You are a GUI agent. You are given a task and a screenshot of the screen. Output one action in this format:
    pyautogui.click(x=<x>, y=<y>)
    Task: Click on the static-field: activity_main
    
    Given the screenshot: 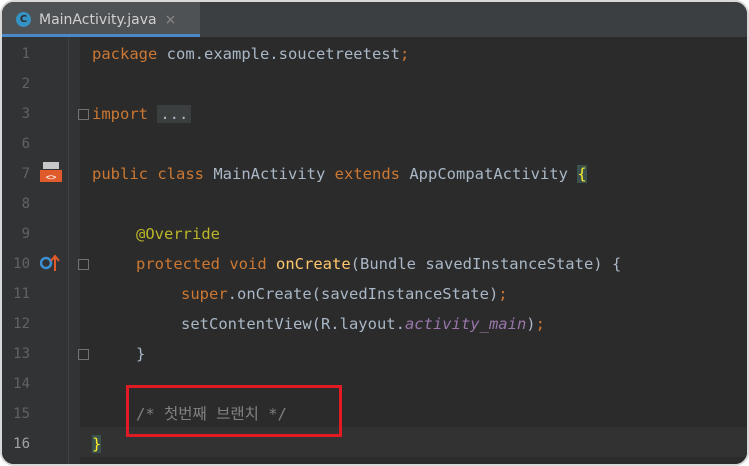 What is the action you would take?
    pyautogui.click(x=465, y=324)
    